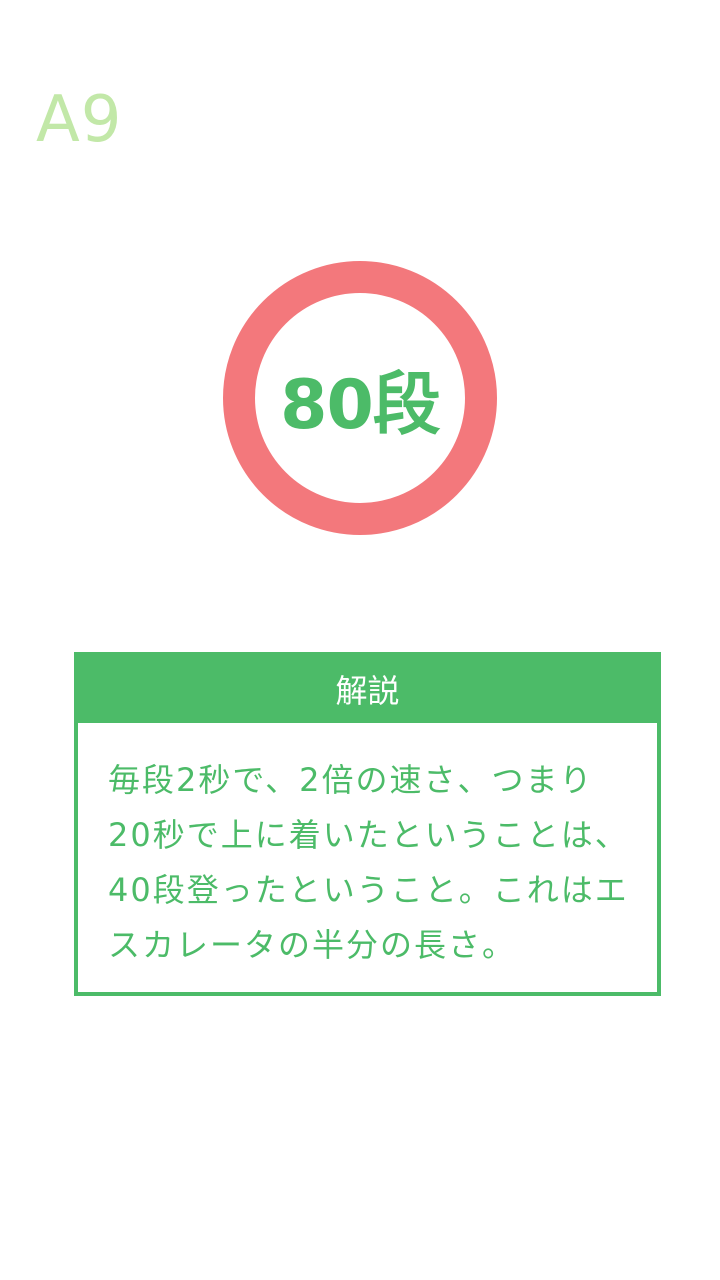 The width and height of the screenshot is (720, 1280). What do you see at coordinates (368, 890) in the screenshot?
I see `explanation-line: 40段登ったということ。これはエ` at bounding box center [368, 890].